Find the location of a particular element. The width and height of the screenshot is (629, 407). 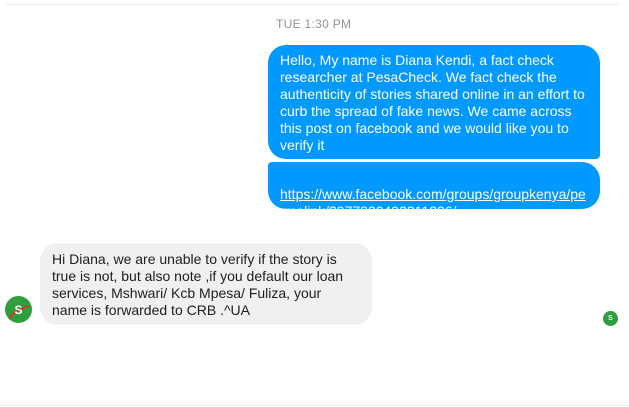

seen-indicator-avatar: S is located at coordinates (610, 318).